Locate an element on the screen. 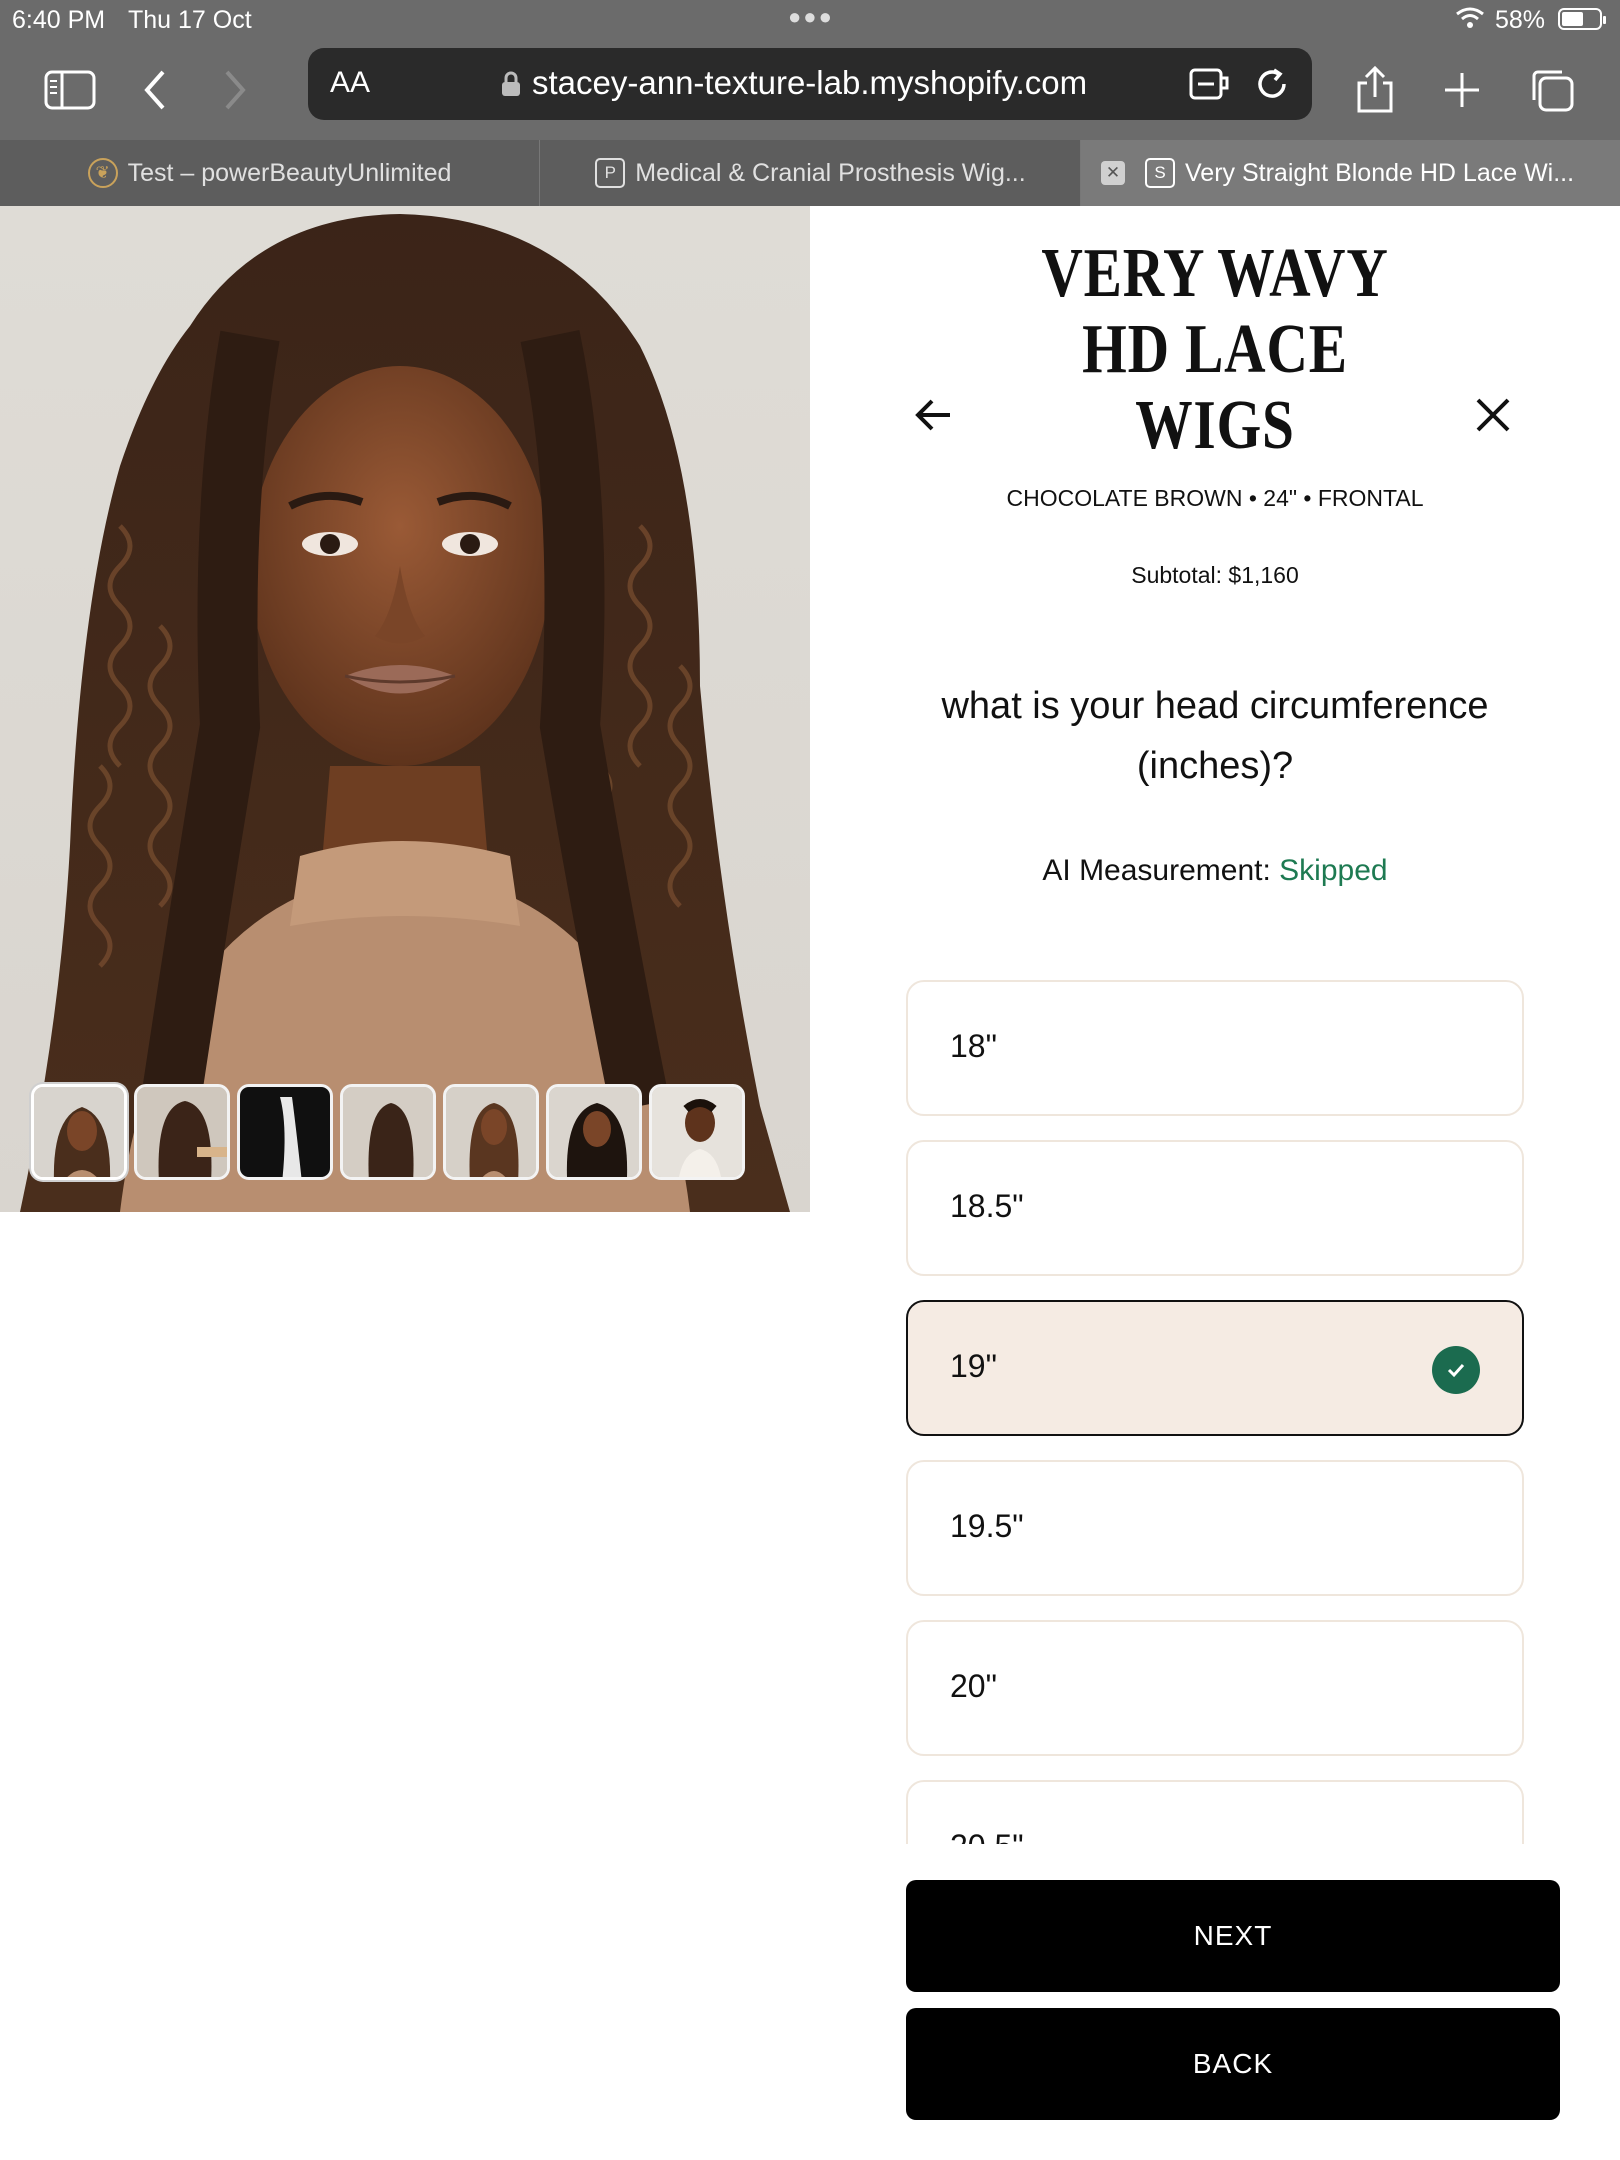 This screenshot has height=2160, width=1620. browser-toolbar: AA stacey-ann-texture-lab.myshopify.com is located at coordinates (810, 90).